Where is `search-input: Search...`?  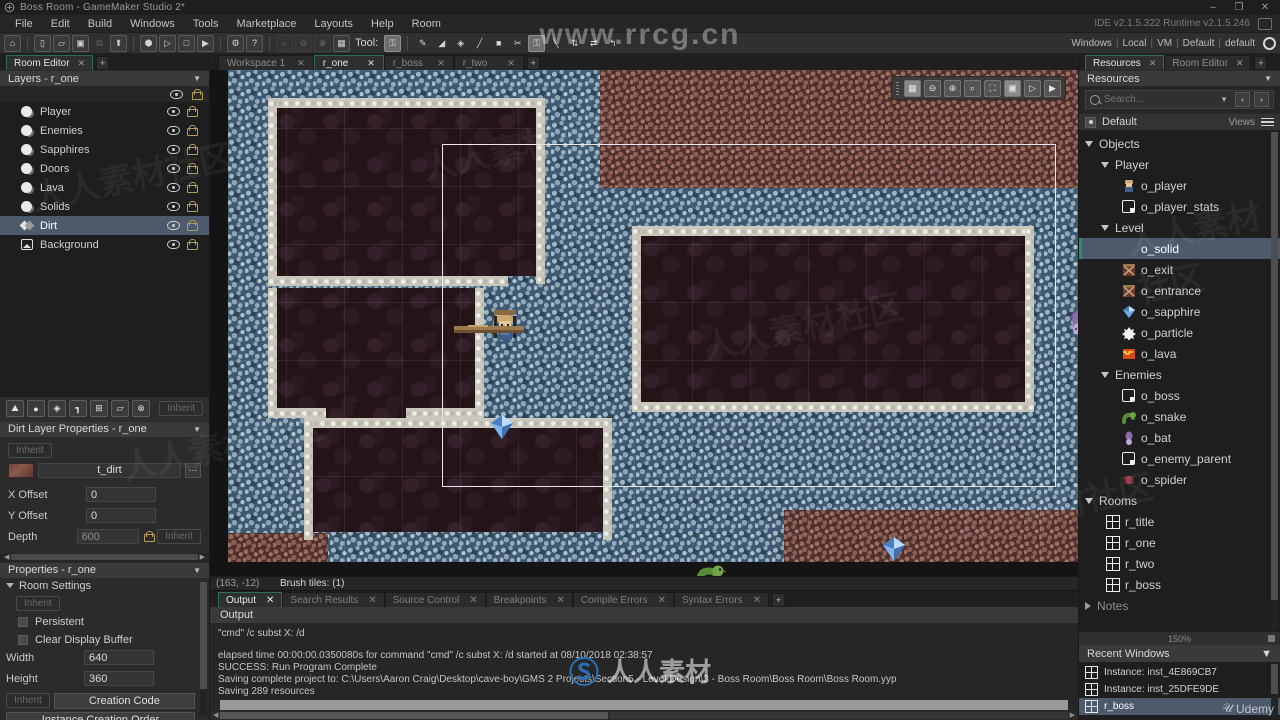
search-input: Search... is located at coordinates (1160, 99).